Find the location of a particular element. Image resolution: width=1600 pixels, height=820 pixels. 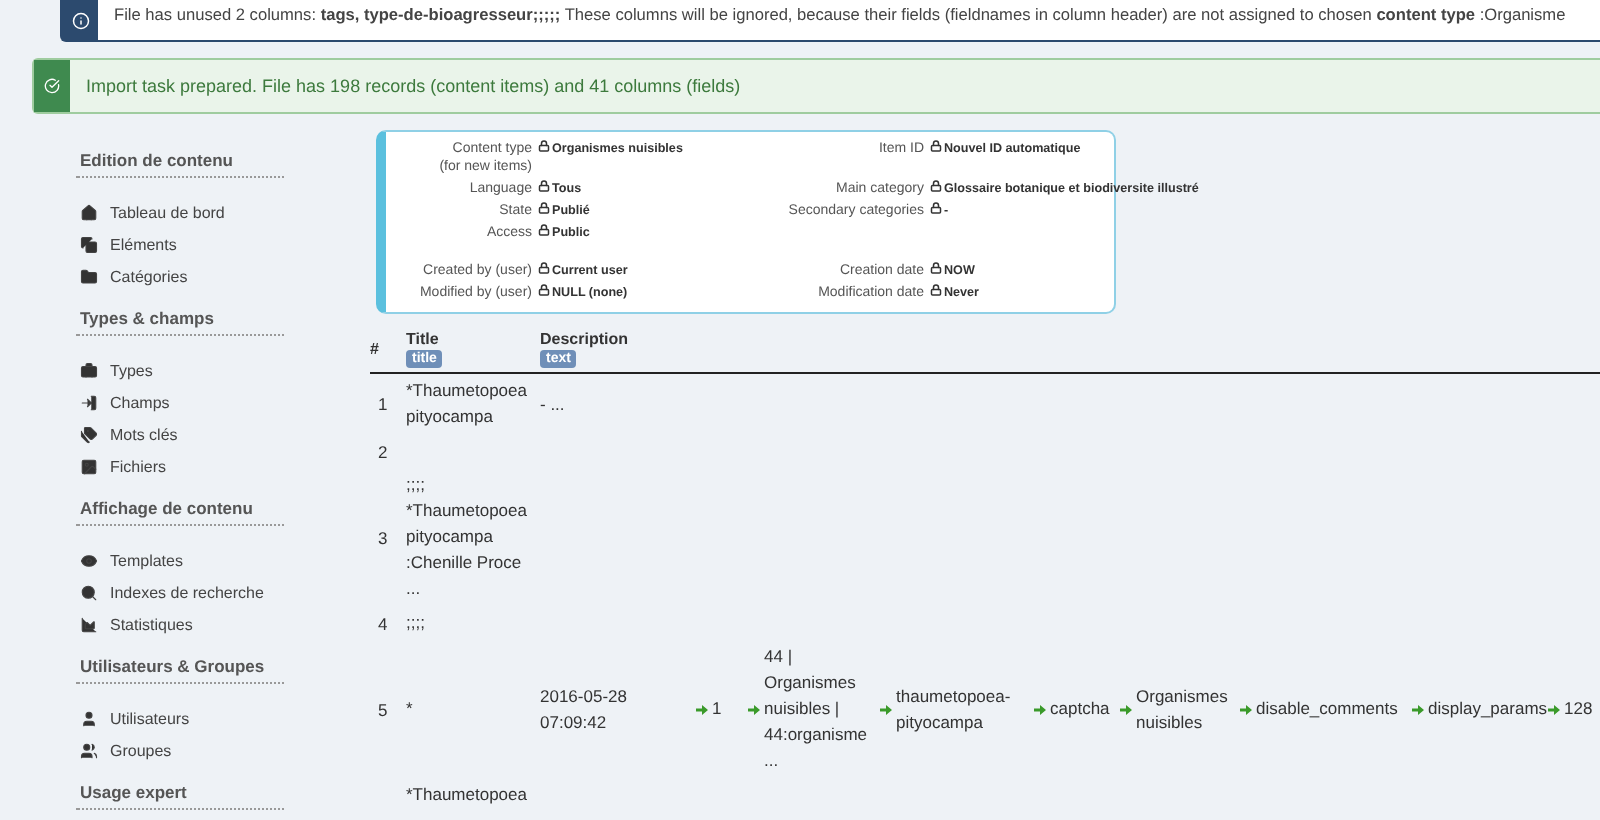

sidebar-item: Champs is located at coordinates (223, 402).